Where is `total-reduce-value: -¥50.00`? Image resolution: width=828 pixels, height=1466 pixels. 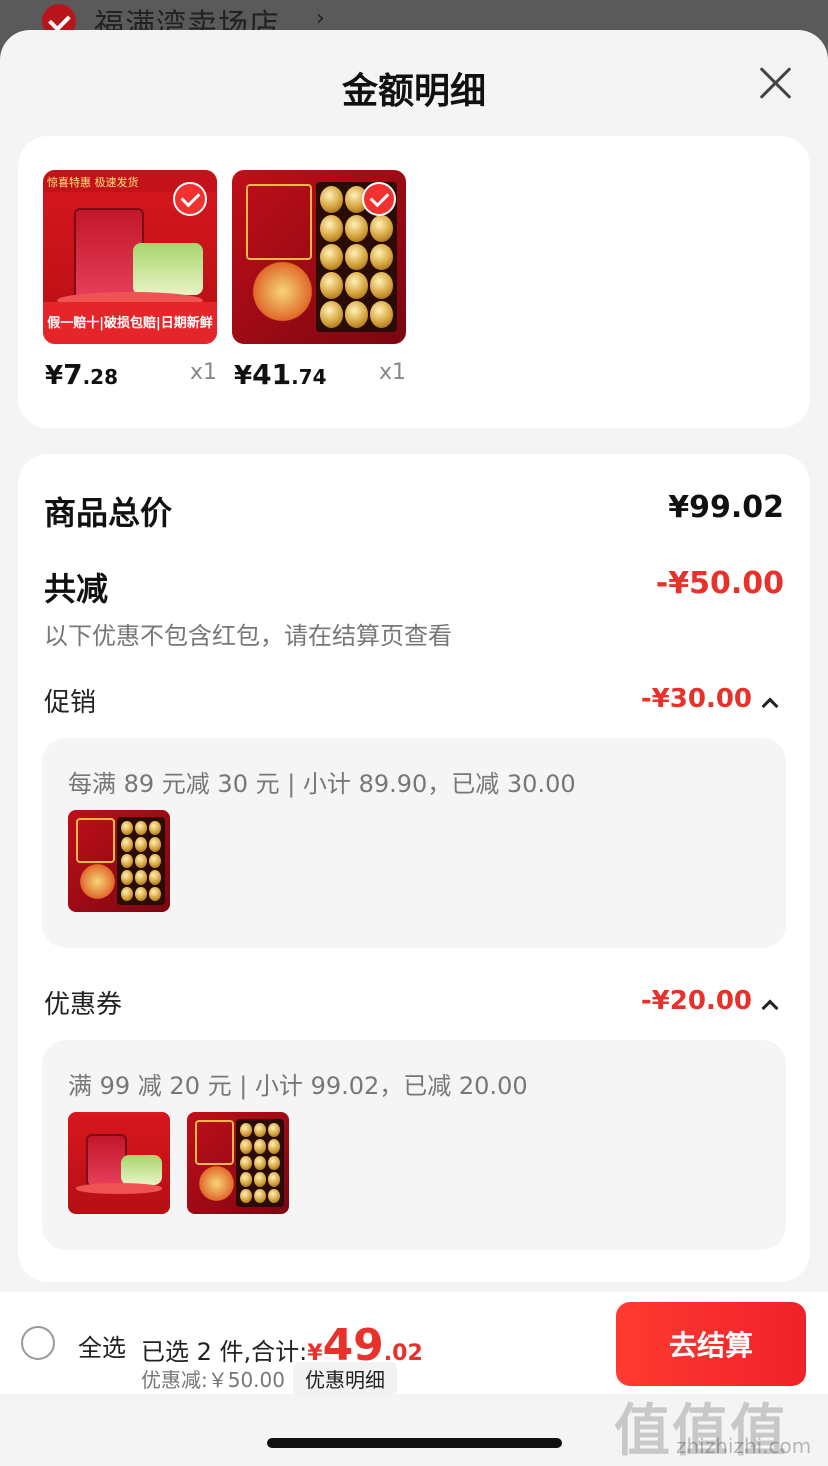
total-reduce-value: -¥50.00 is located at coordinates (719, 583).